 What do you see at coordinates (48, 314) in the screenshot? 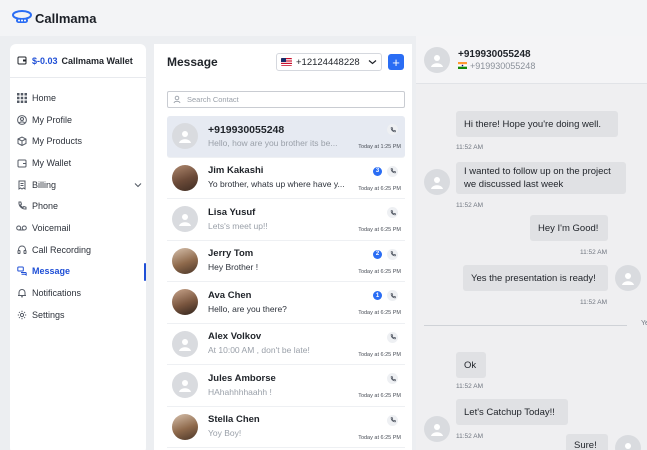
I see `sidebar-item-label: Settings` at bounding box center [48, 314].